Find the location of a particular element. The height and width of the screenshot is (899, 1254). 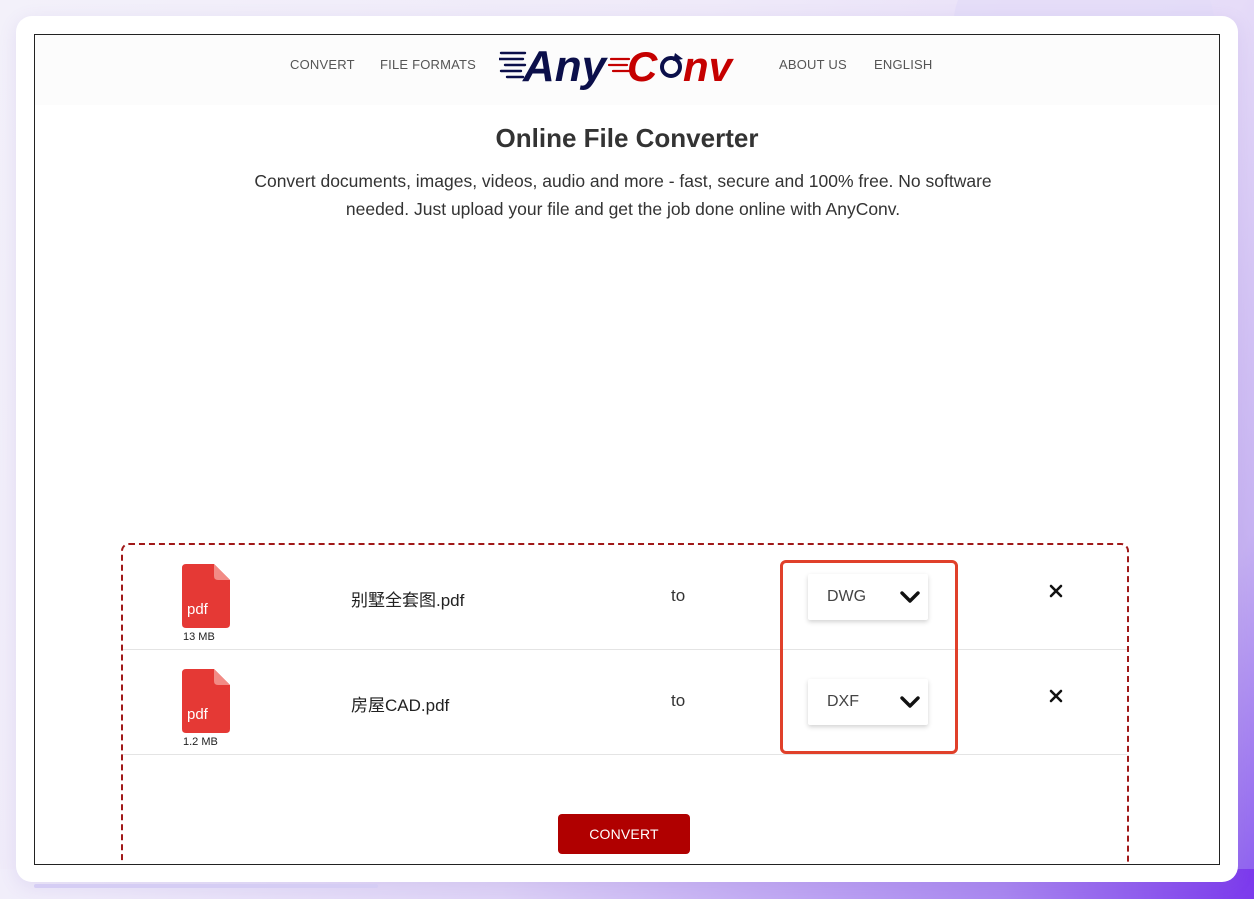

format-highlight-box is located at coordinates (869, 657).